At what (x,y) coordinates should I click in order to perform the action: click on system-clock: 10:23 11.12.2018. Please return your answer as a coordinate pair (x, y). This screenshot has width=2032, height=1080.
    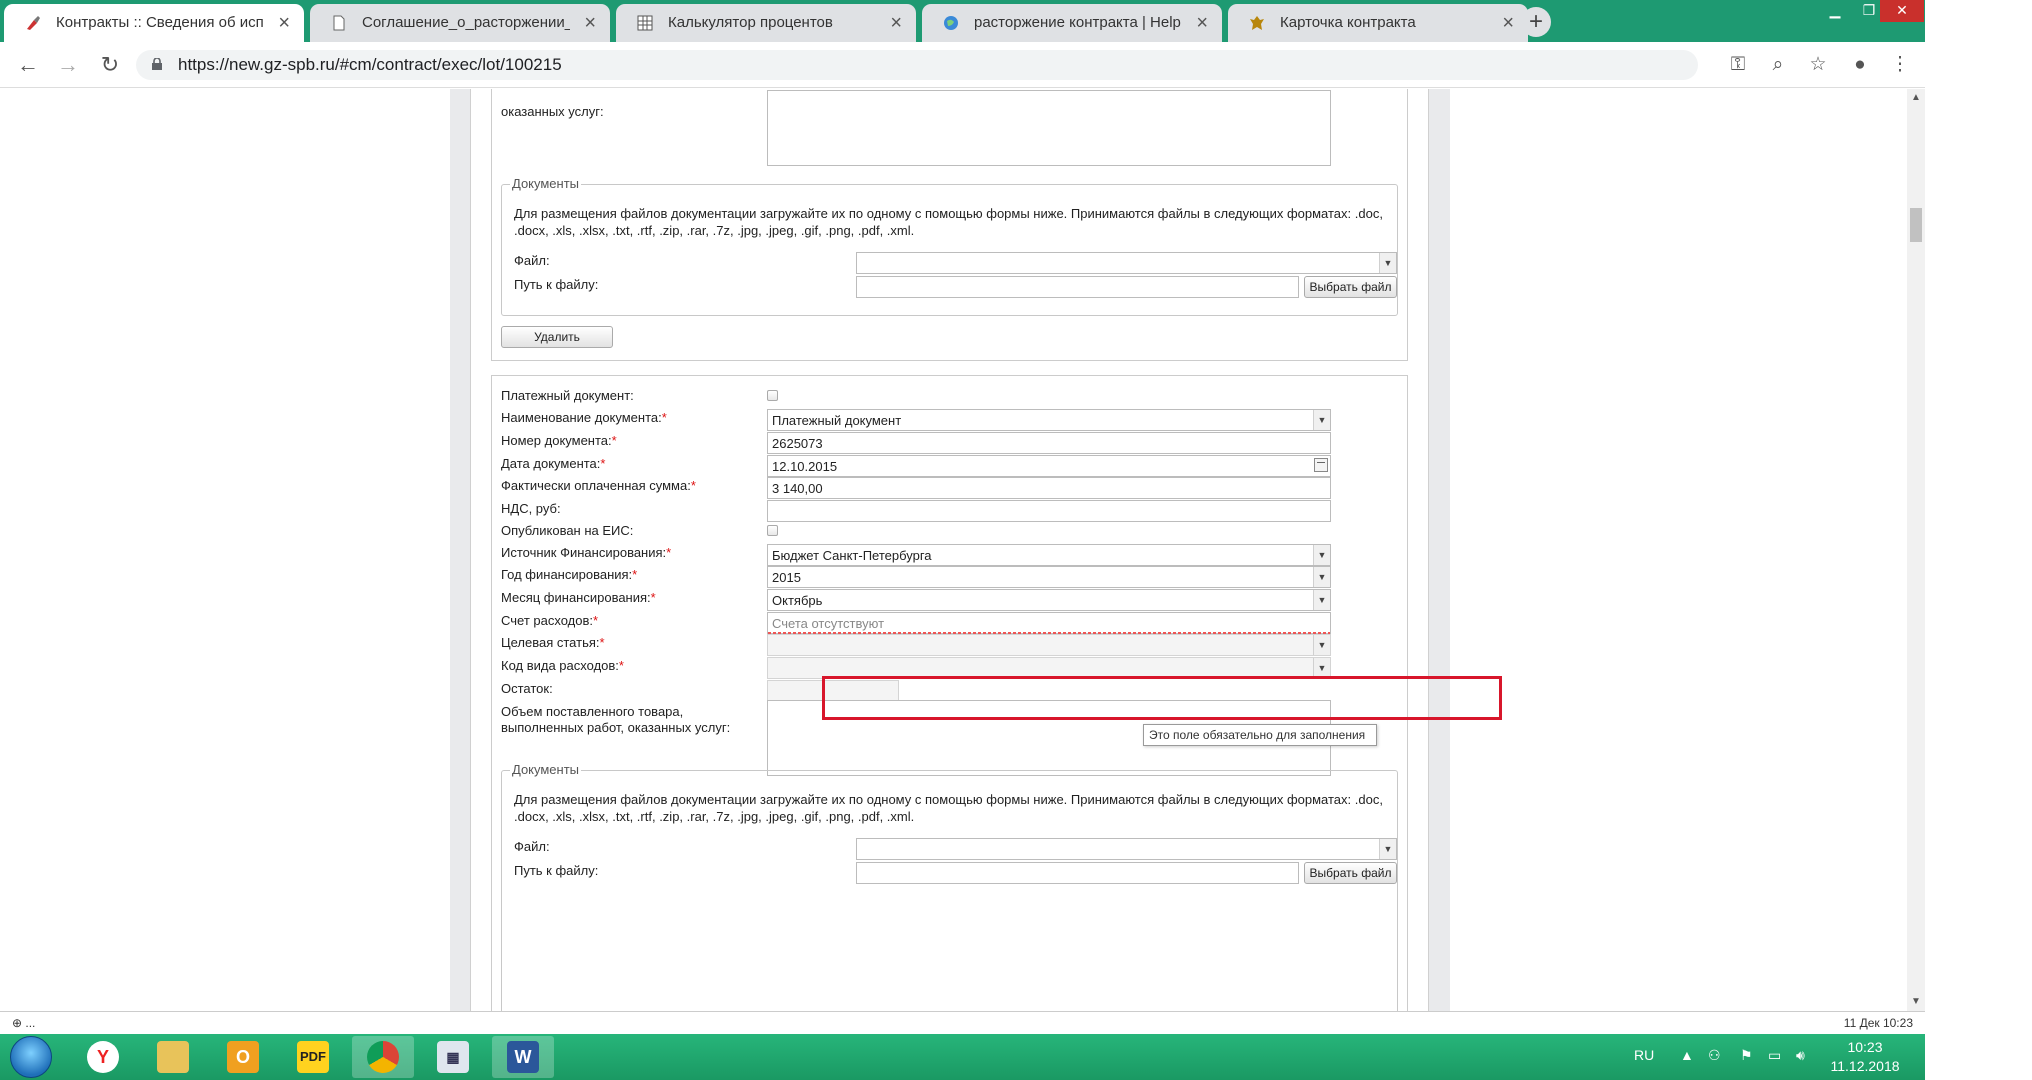
    Looking at the image, I should click on (1865, 1057).